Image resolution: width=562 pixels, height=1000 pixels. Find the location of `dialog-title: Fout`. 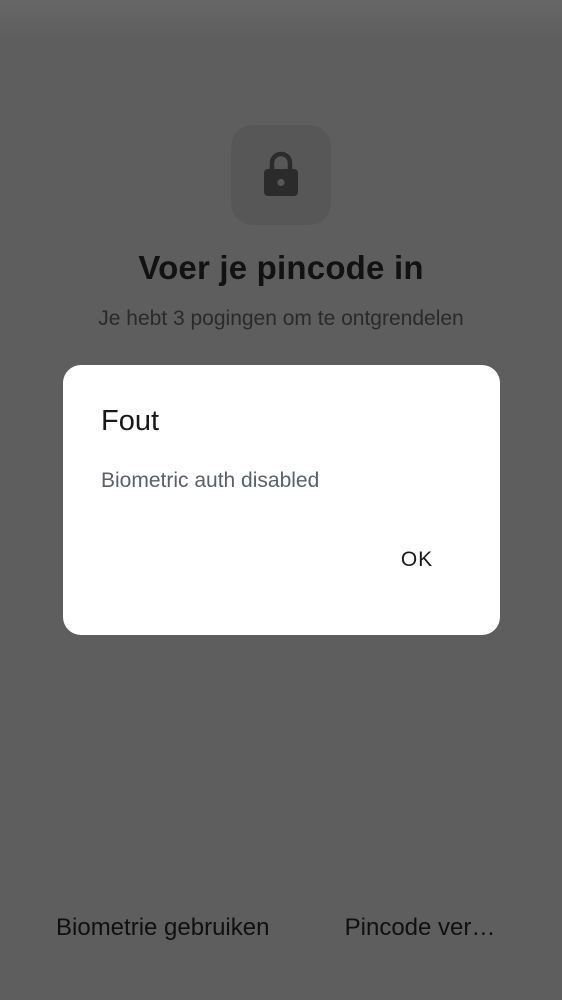

dialog-title: Fout is located at coordinates (130, 421).